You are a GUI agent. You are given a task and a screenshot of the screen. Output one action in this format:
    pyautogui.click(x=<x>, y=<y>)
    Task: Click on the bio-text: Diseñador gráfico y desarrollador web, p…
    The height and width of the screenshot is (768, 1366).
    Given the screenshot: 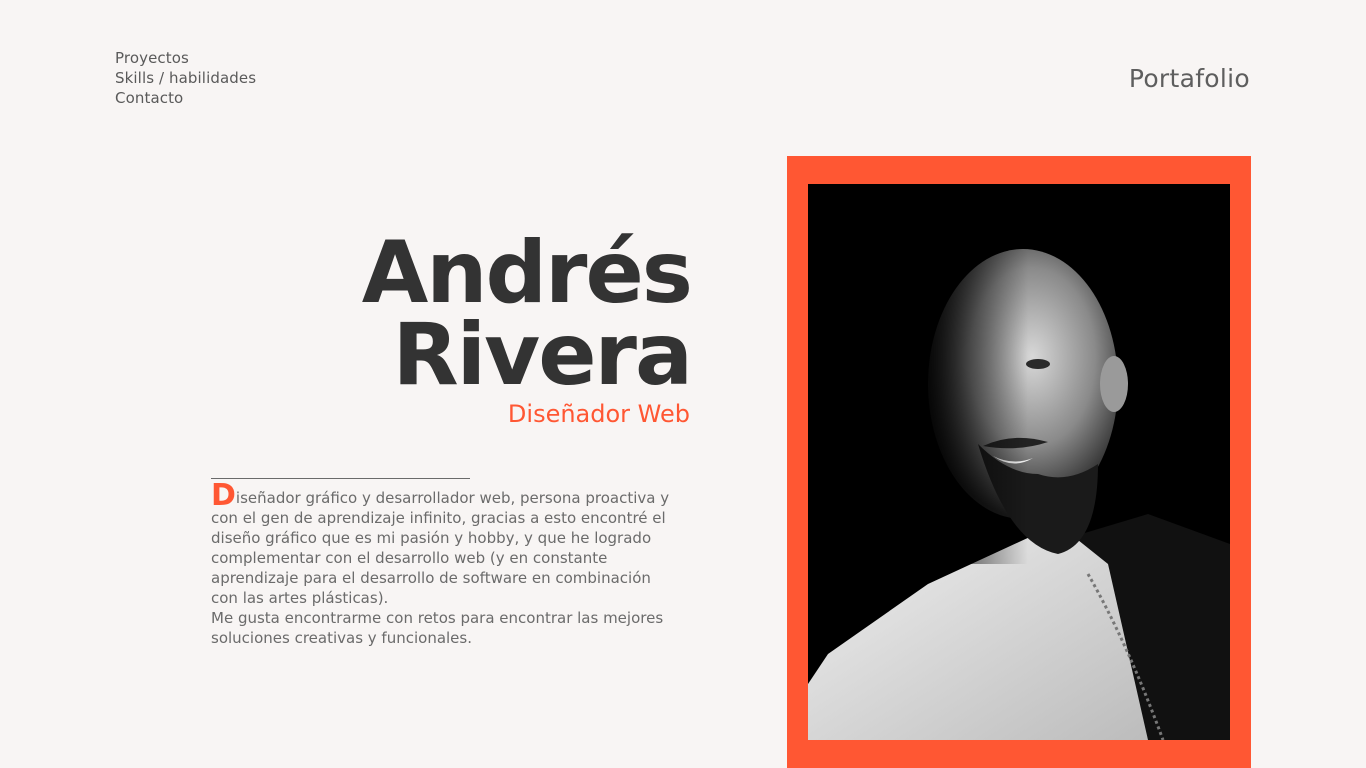 What is the action you would take?
    pyautogui.click(x=446, y=564)
    